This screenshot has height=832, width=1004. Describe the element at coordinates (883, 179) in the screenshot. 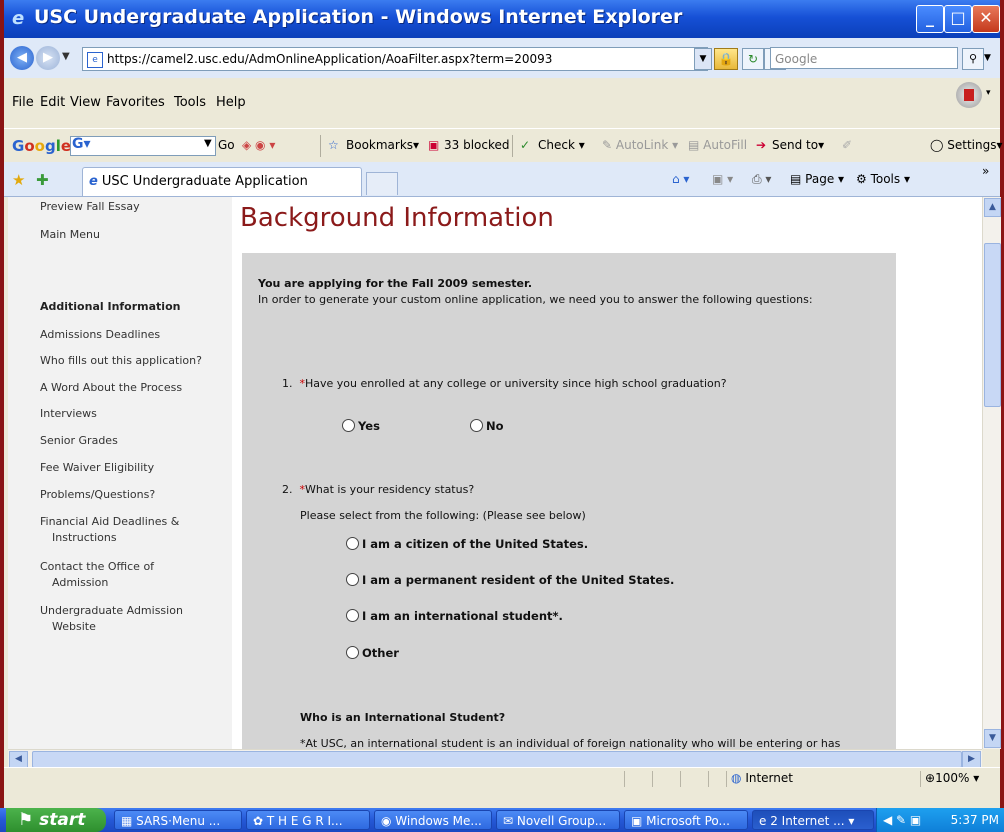

I see `tools-menu-button: ⚙ Tools ▾` at that location.